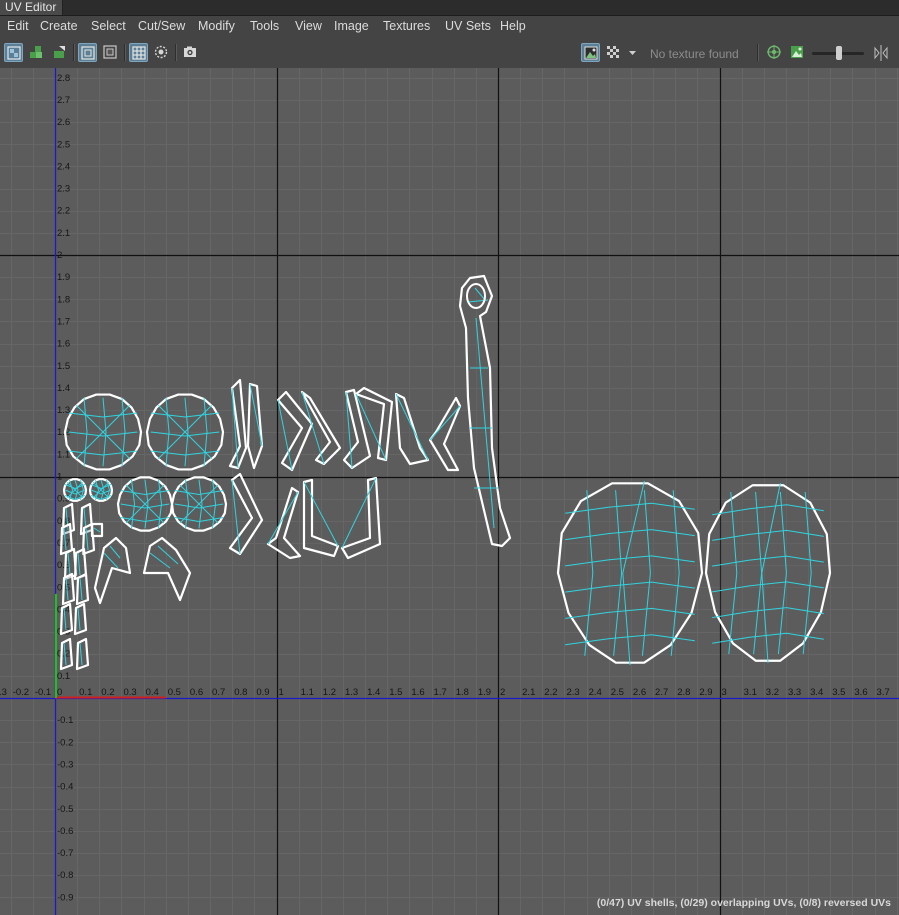 The height and width of the screenshot is (915, 899). What do you see at coordinates (307, 692) in the screenshot?
I see `u-tick-label: 1.1` at bounding box center [307, 692].